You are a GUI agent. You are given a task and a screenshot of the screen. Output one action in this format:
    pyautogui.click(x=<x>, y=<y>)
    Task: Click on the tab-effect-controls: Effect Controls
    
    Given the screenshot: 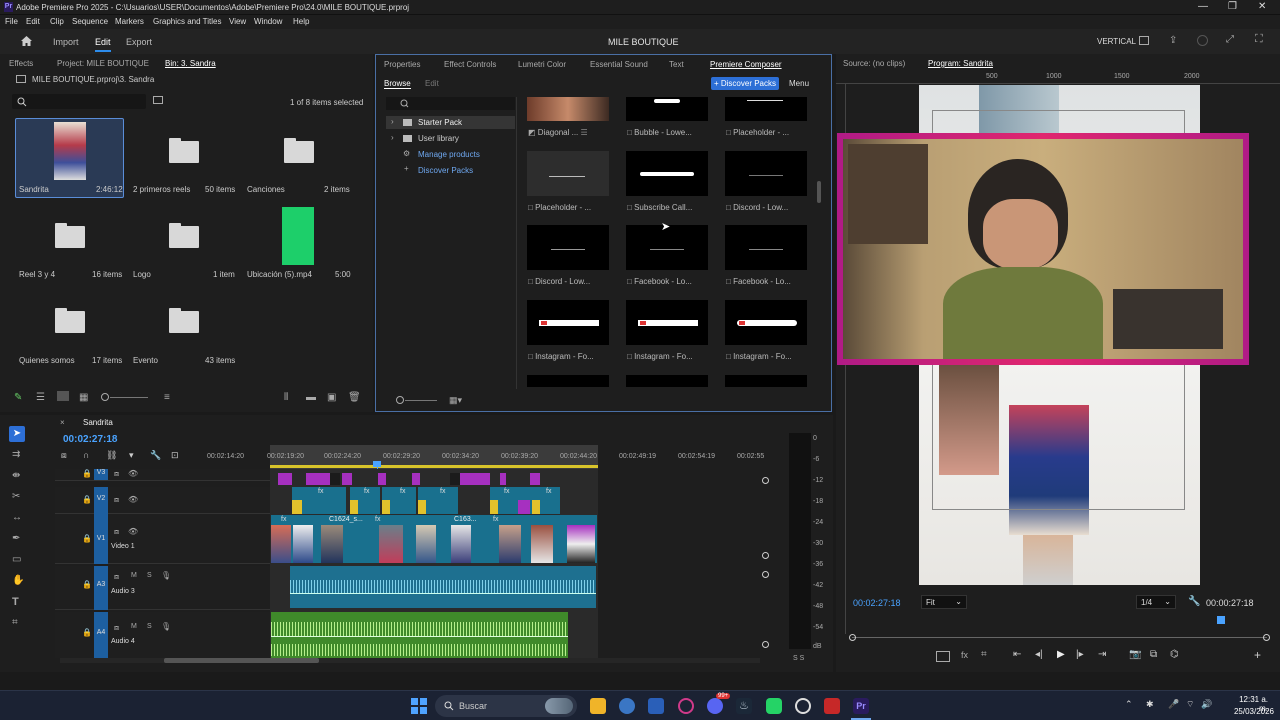 What is the action you would take?
    pyautogui.click(x=470, y=64)
    